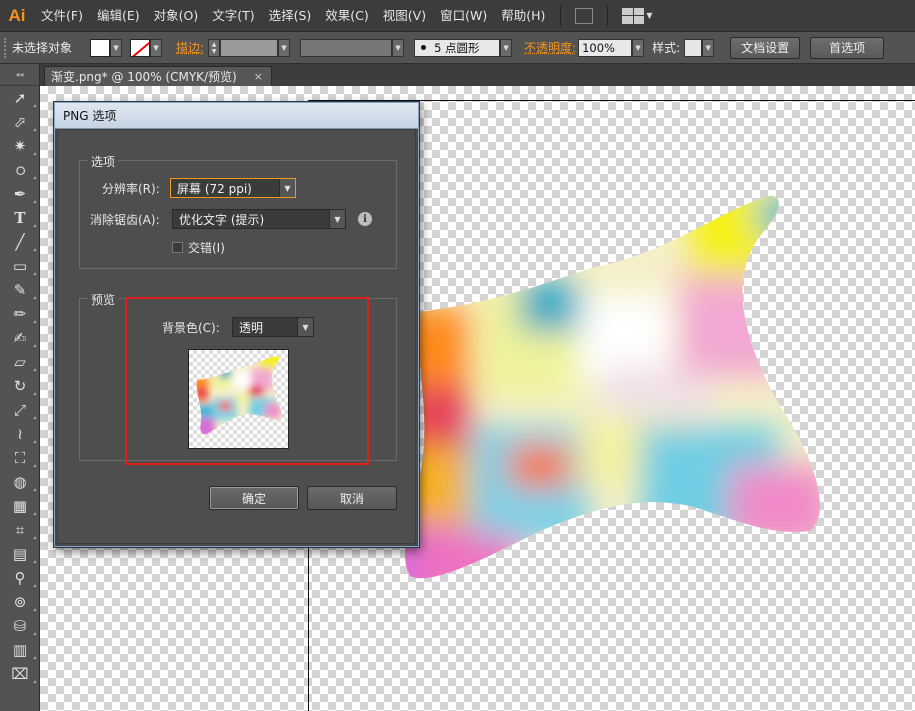 This screenshot has height=711, width=915. Describe the element at coordinates (398, 47) in the screenshot. I see `variable-width-dropdown: ▼` at that location.